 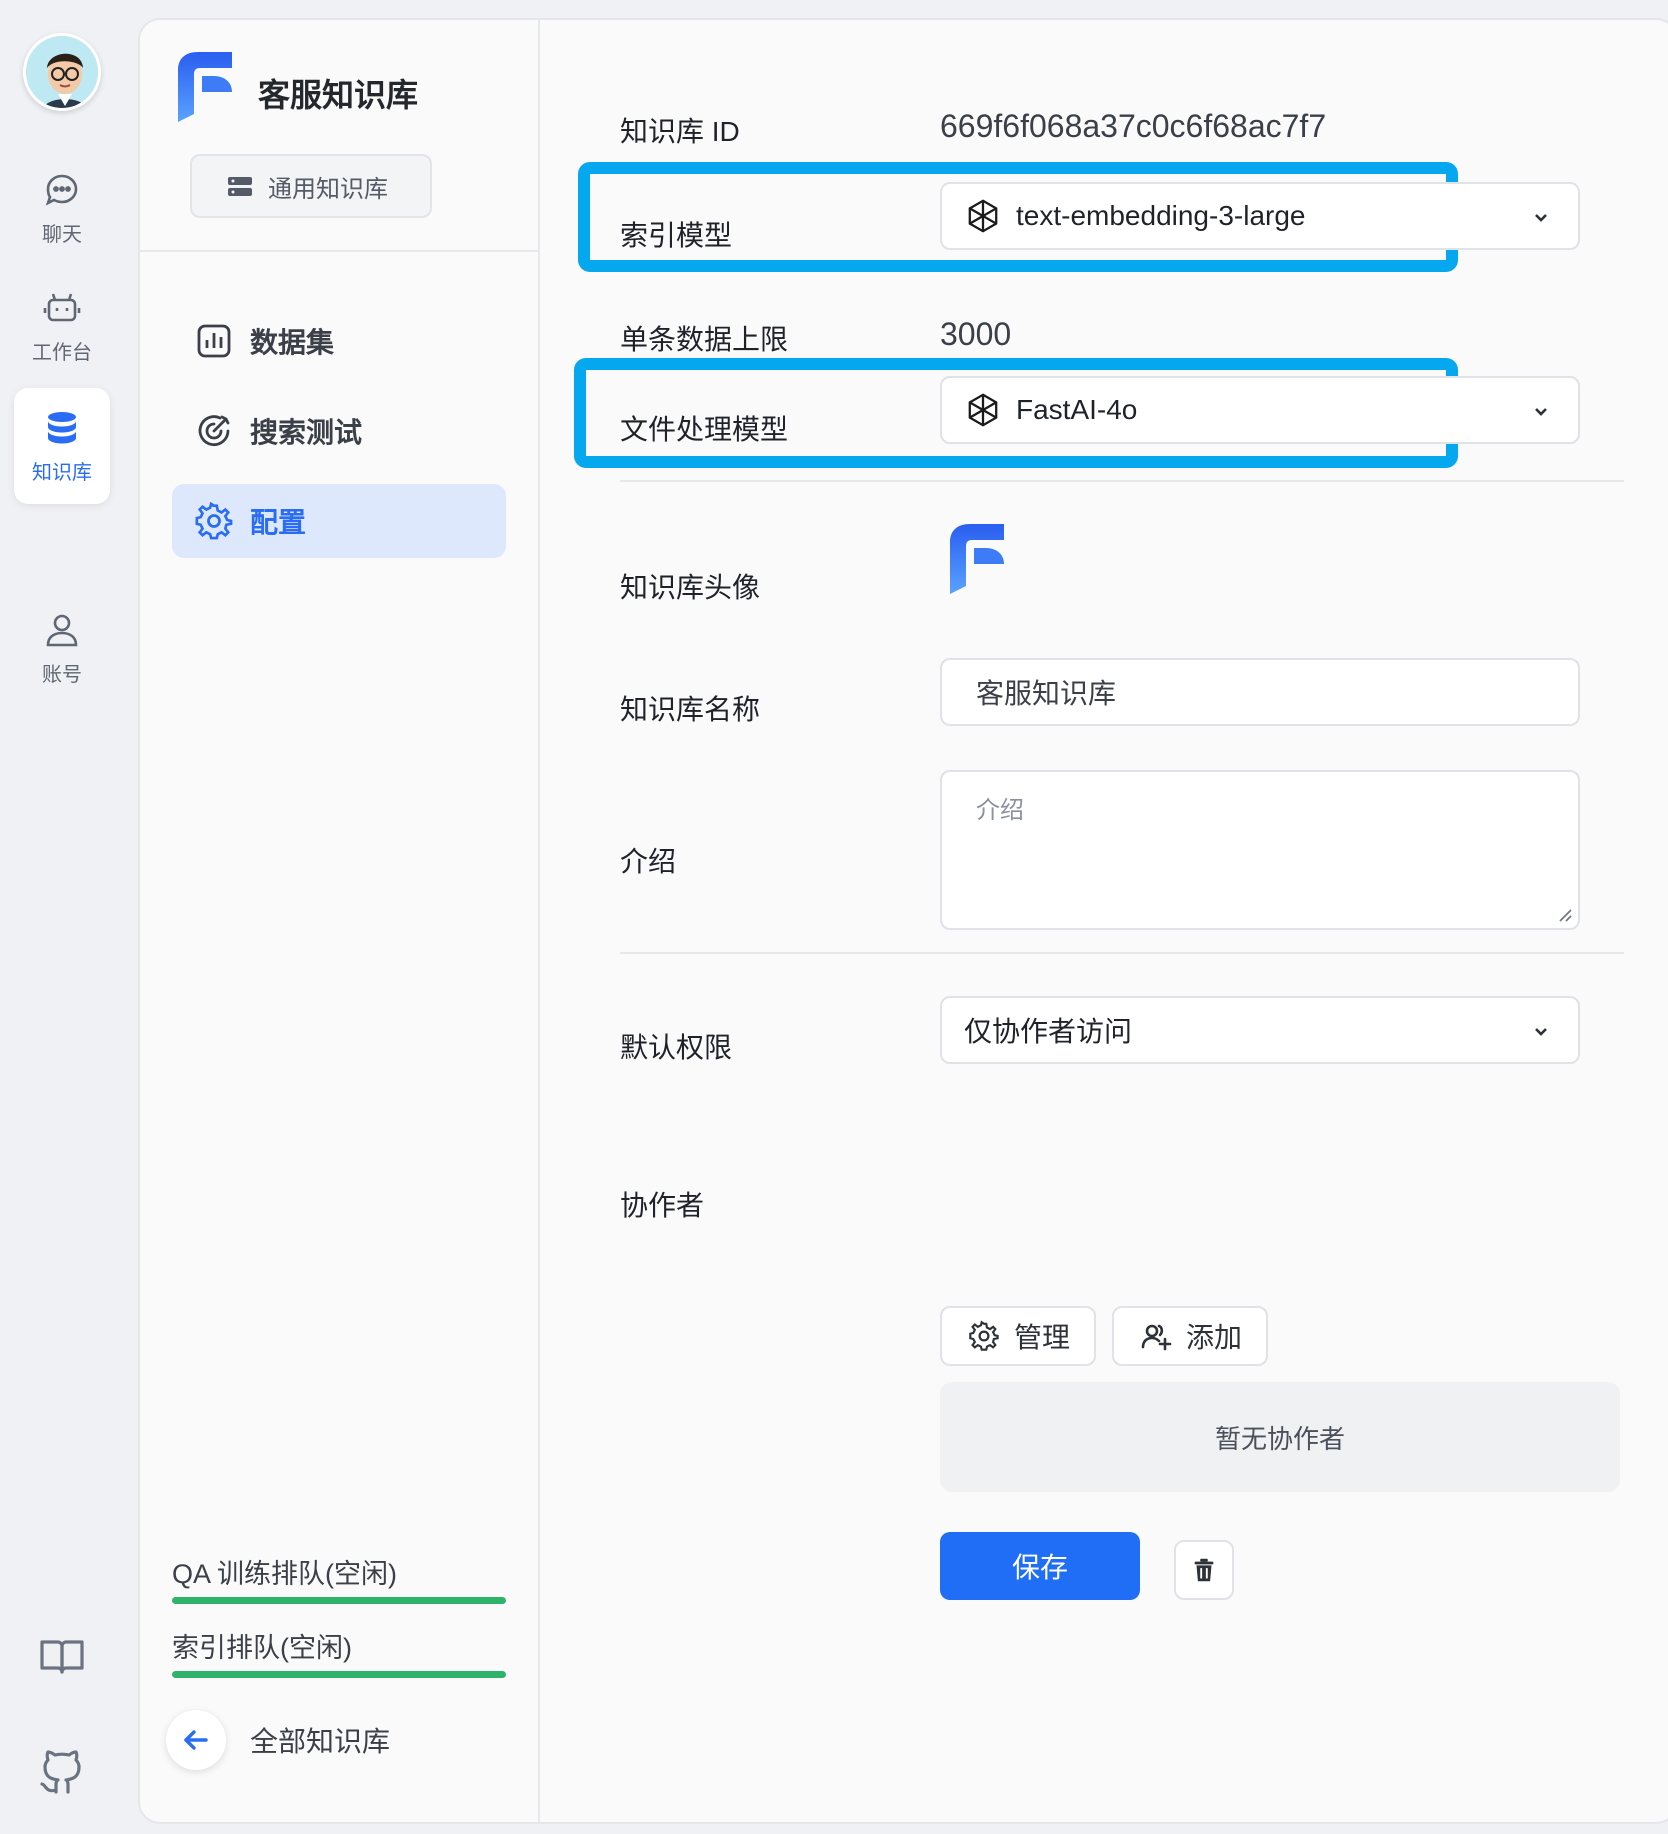 What do you see at coordinates (1040, 1566) in the screenshot?
I see `save-button: 保存` at bounding box center [1040, 1566].